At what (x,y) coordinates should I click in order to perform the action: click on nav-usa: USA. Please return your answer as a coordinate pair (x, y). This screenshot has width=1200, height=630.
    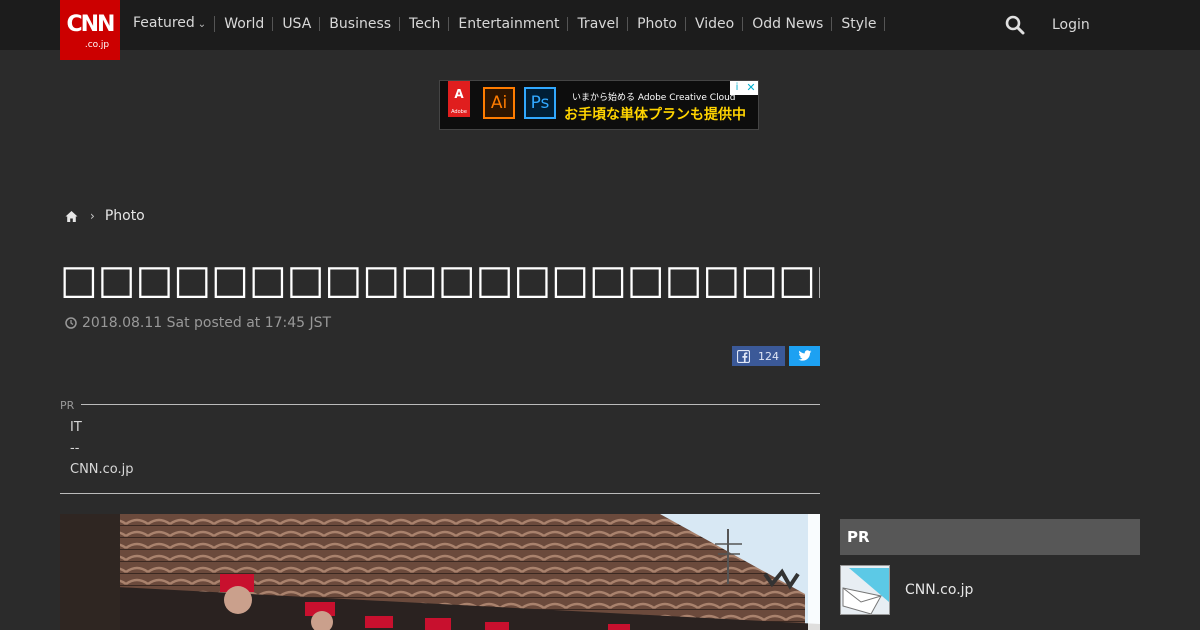
    Looking at the image, I should click on (301, 24).